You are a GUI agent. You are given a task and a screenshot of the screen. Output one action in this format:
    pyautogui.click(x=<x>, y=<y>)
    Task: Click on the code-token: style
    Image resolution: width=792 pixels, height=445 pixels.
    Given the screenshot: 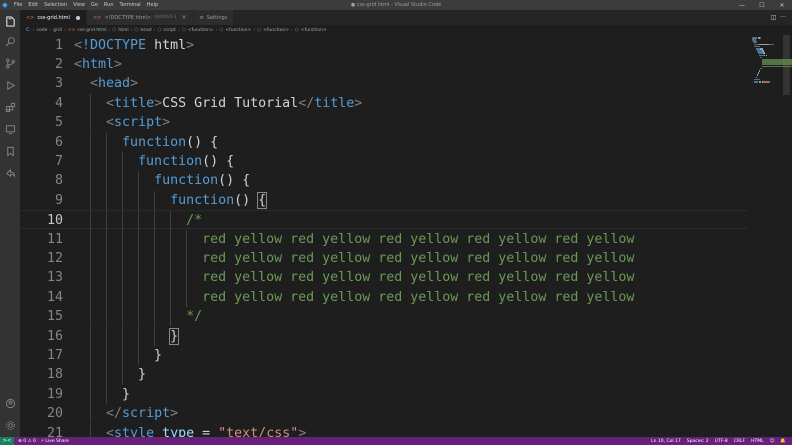 What is the action you would take?
    pyautogui.click(x=134, y=431)
    